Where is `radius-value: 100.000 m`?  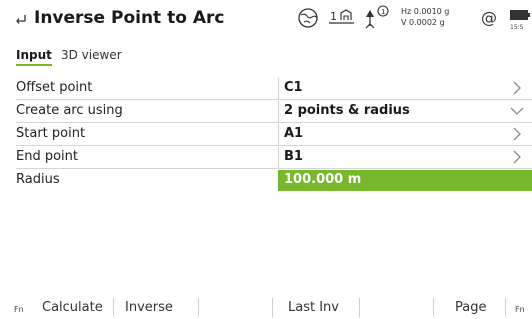 radius-value: 100.000 m is located at coordinates (323, 179).